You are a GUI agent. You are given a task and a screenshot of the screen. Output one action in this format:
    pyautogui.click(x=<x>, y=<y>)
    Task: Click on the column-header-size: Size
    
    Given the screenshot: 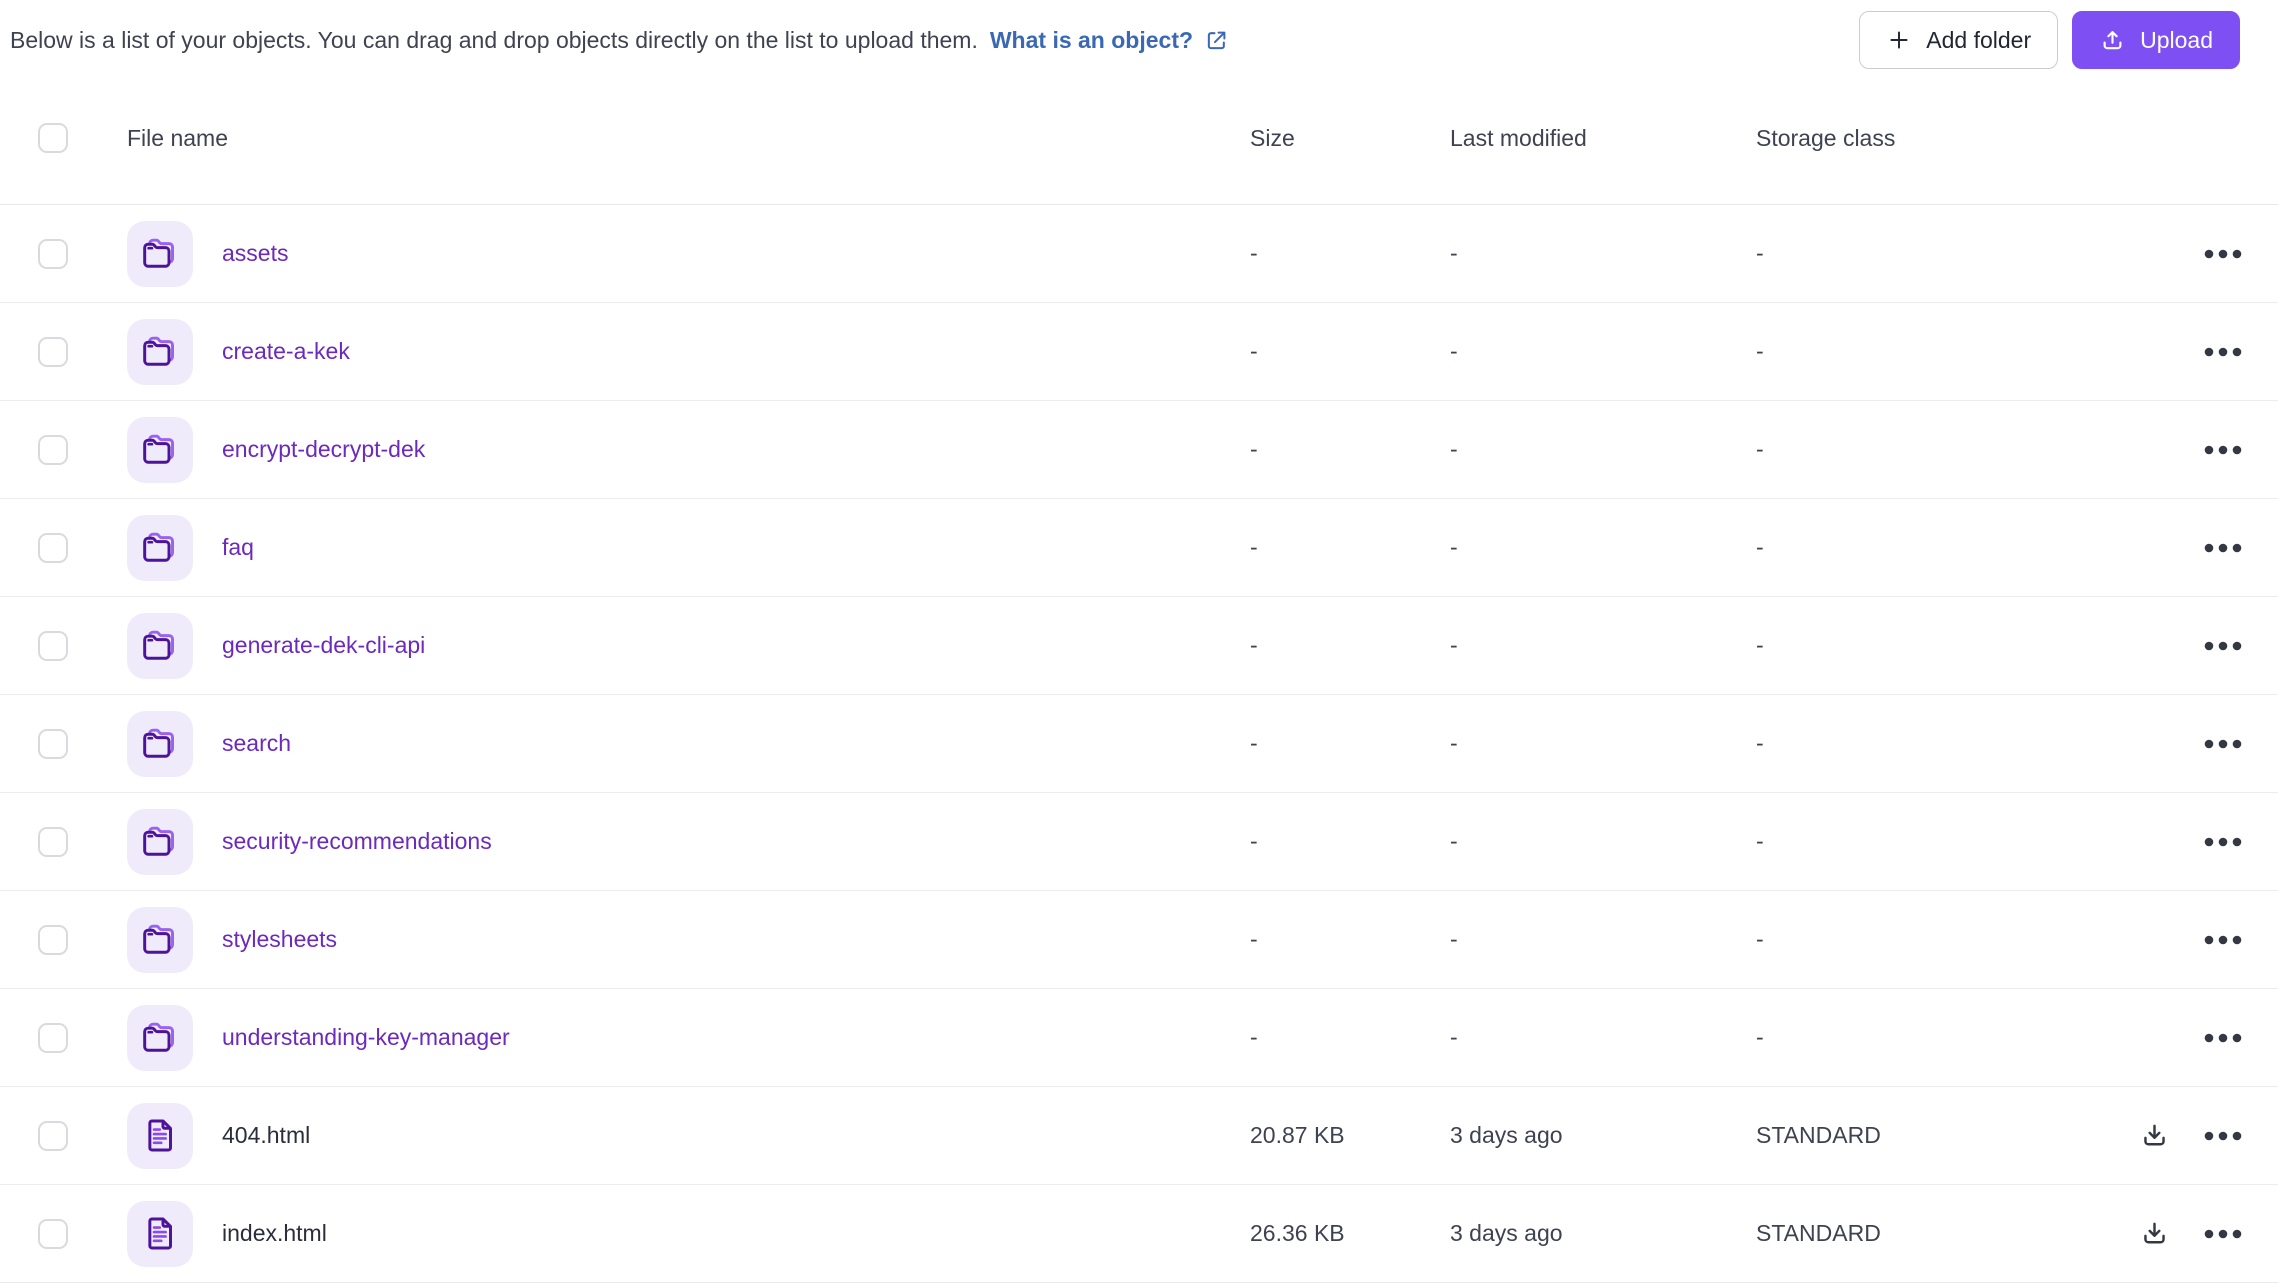 What is the action you would take?
    pyautogui.click(x=1272, y=137)
    